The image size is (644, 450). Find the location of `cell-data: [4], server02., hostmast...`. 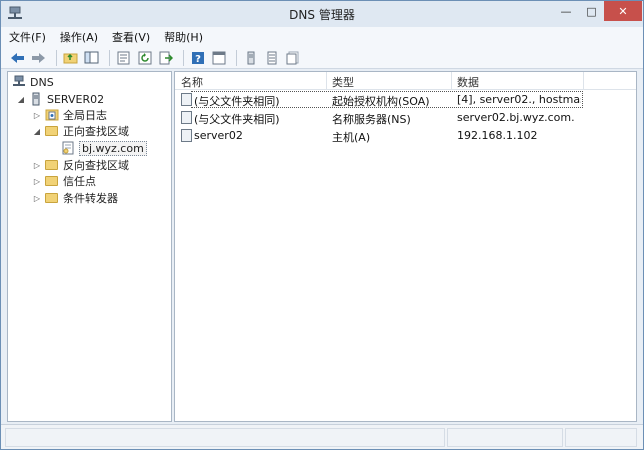

cell-data: [4], server02., hostmast... is located at coordinates (519, 99).